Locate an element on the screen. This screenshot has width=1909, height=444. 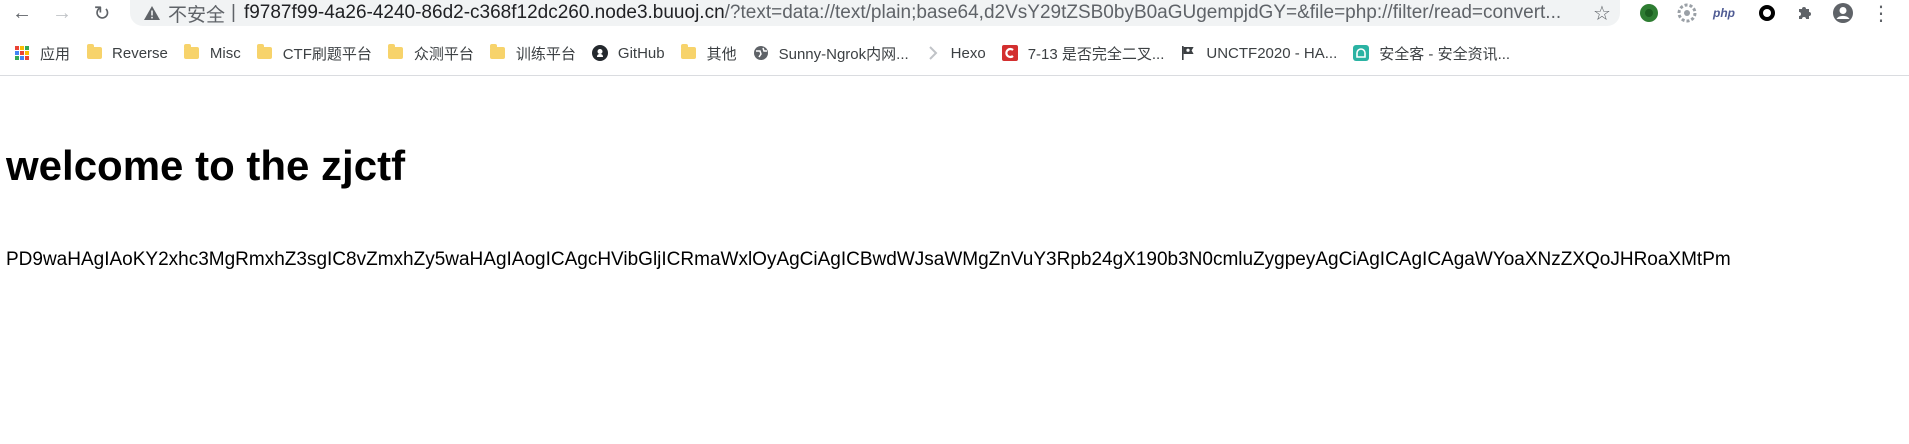
apps-grid-icon is located at coordinates (22, 53).